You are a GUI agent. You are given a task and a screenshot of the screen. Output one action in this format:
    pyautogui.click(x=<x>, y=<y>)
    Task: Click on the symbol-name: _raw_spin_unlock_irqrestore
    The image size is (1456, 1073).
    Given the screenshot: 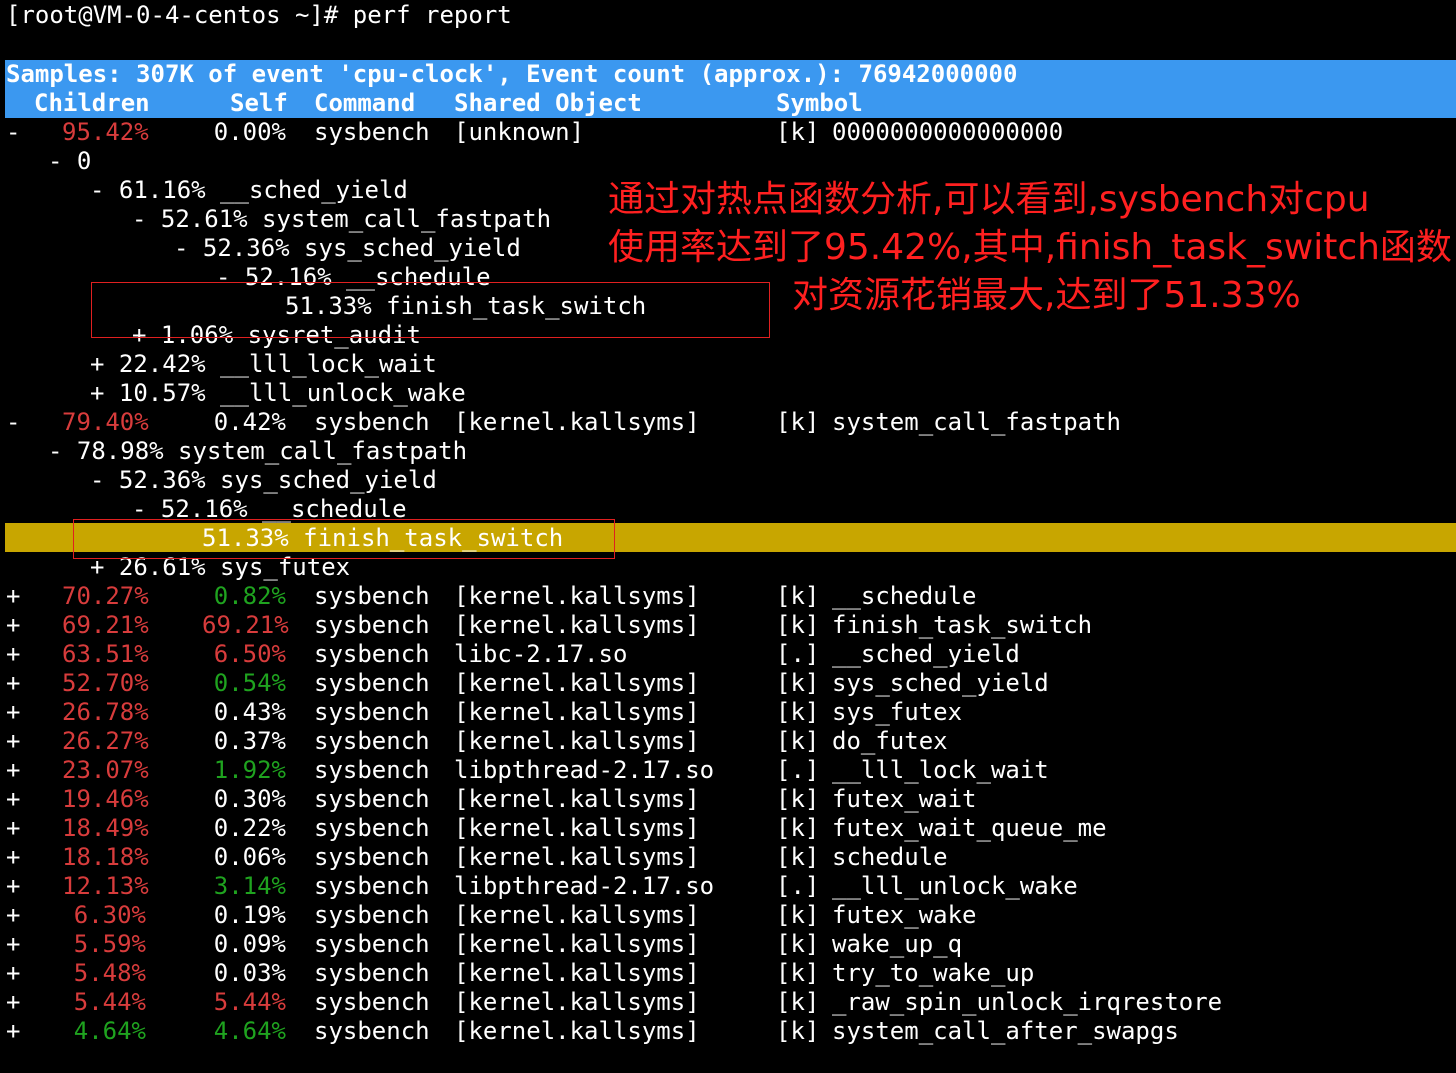 What is the action you would take?
    pyautogui.click(x=1027, y=1002)
    